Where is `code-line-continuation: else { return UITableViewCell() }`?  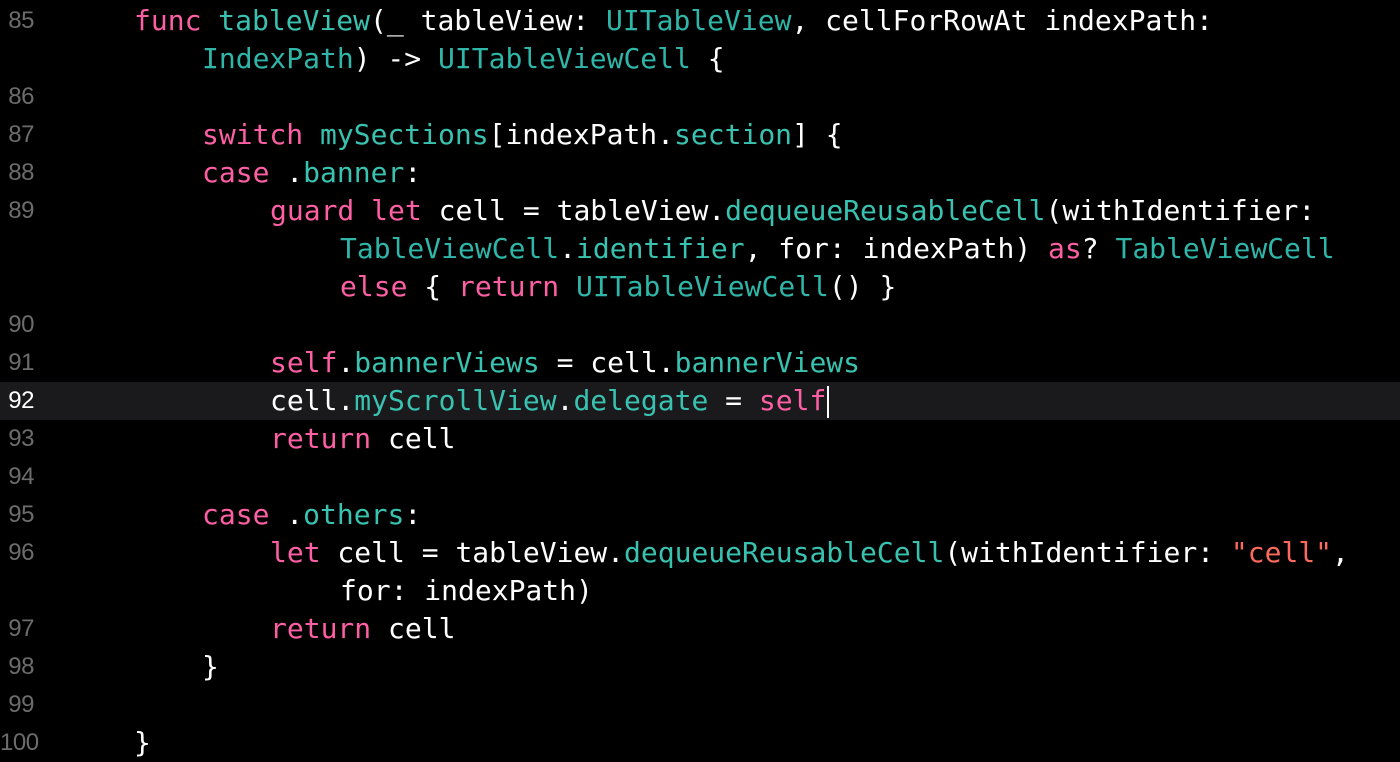
code-line-continuation: else { return UITableViewCell() } is located at coordinates (700, 287).